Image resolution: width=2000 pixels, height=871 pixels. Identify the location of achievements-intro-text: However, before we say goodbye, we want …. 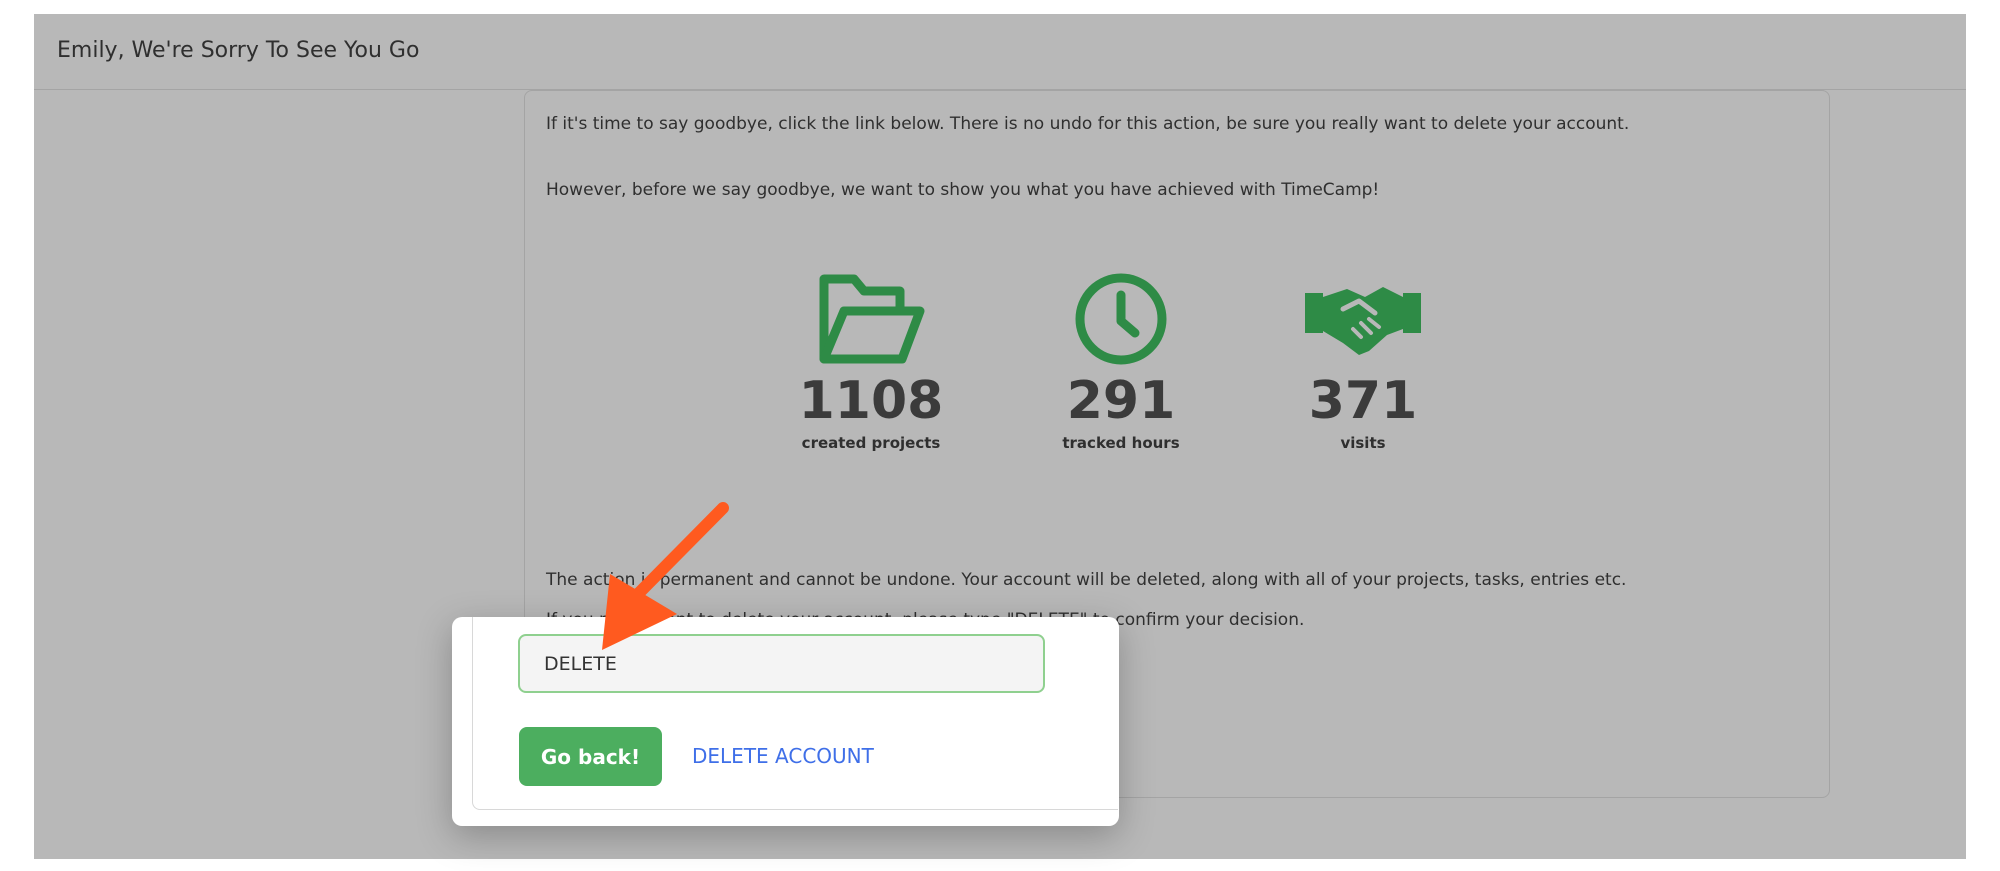
(963, 190).